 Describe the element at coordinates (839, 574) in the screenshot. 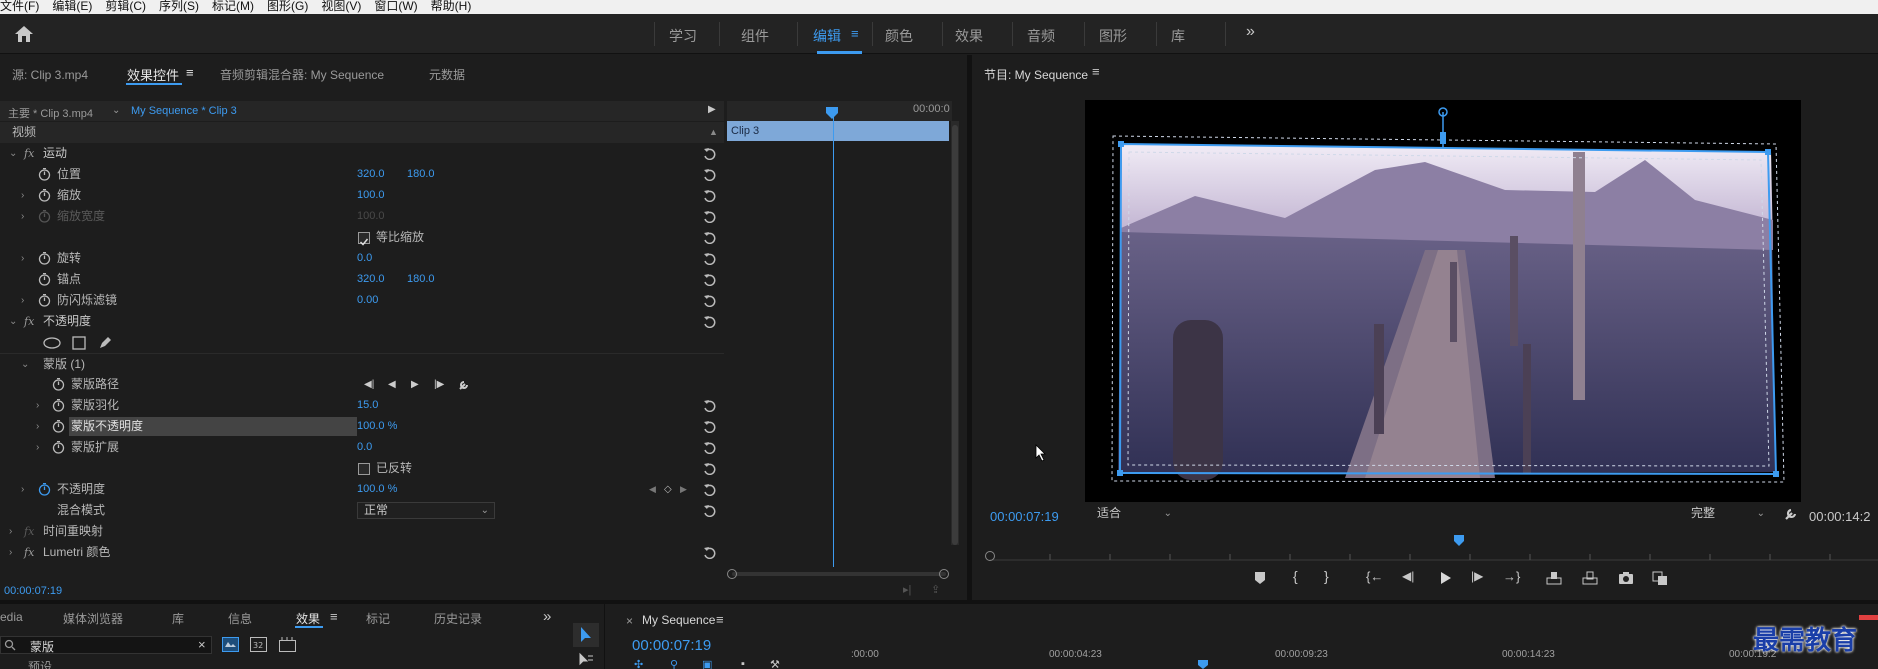

I see `zoom-bar` at that location.